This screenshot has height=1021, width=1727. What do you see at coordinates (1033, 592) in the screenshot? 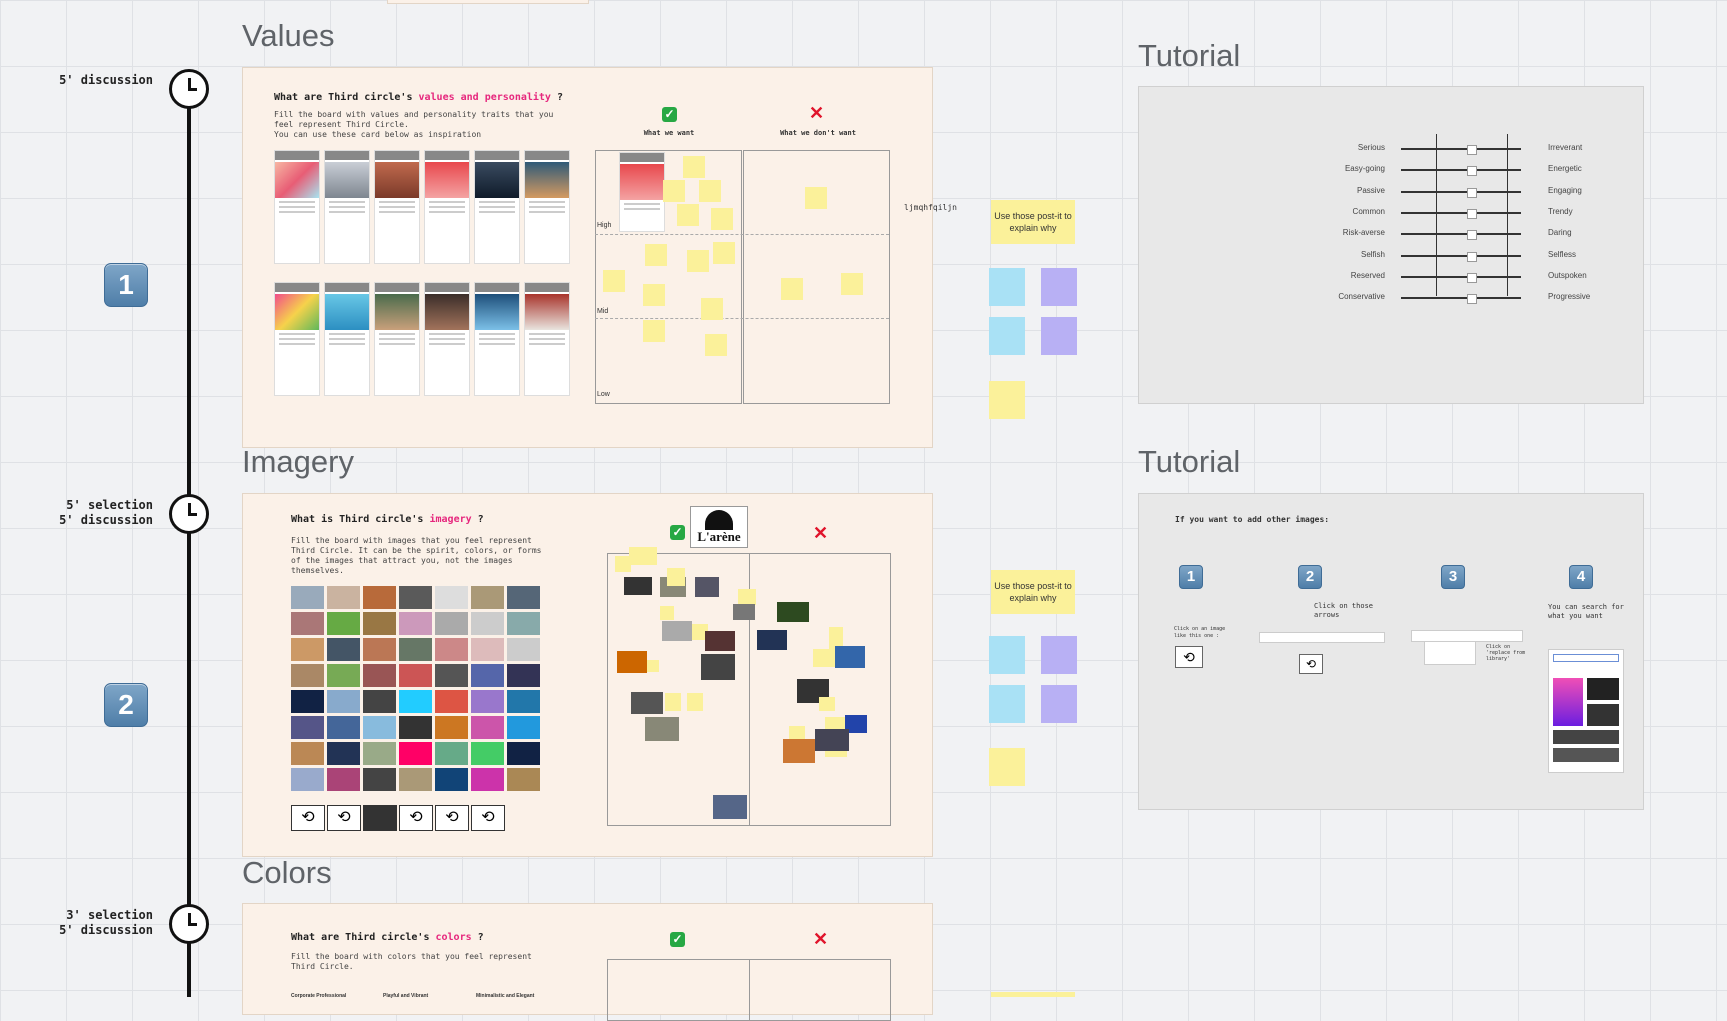
I see `postit-instruction: Use those post-it to explain why` at bounding box center [1033, 592].